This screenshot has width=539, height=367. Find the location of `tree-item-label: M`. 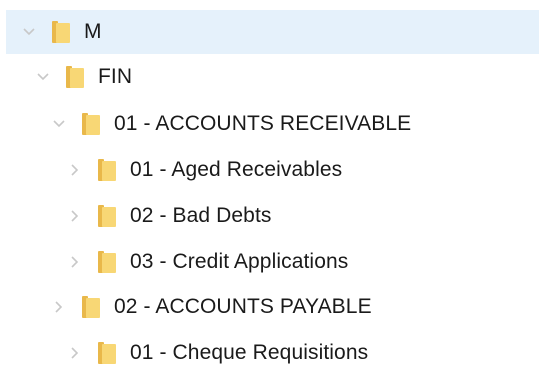

tree-item-label: M is located at coordinates (93, 31).